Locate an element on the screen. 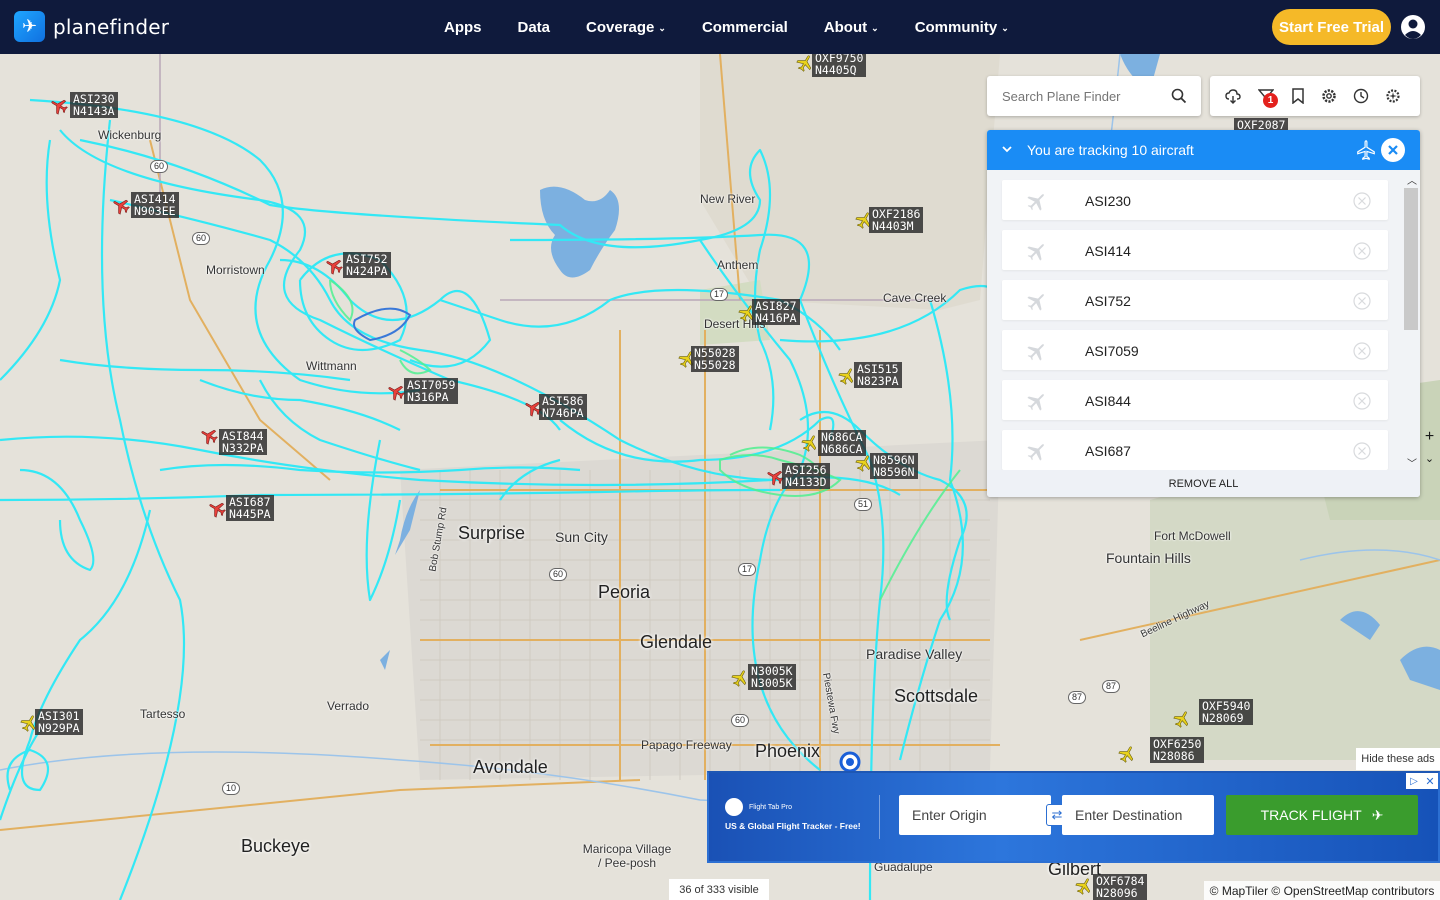 The height and width of the screenshot is (900, 1440). weather-icon is located at coordinates (1233, 96).